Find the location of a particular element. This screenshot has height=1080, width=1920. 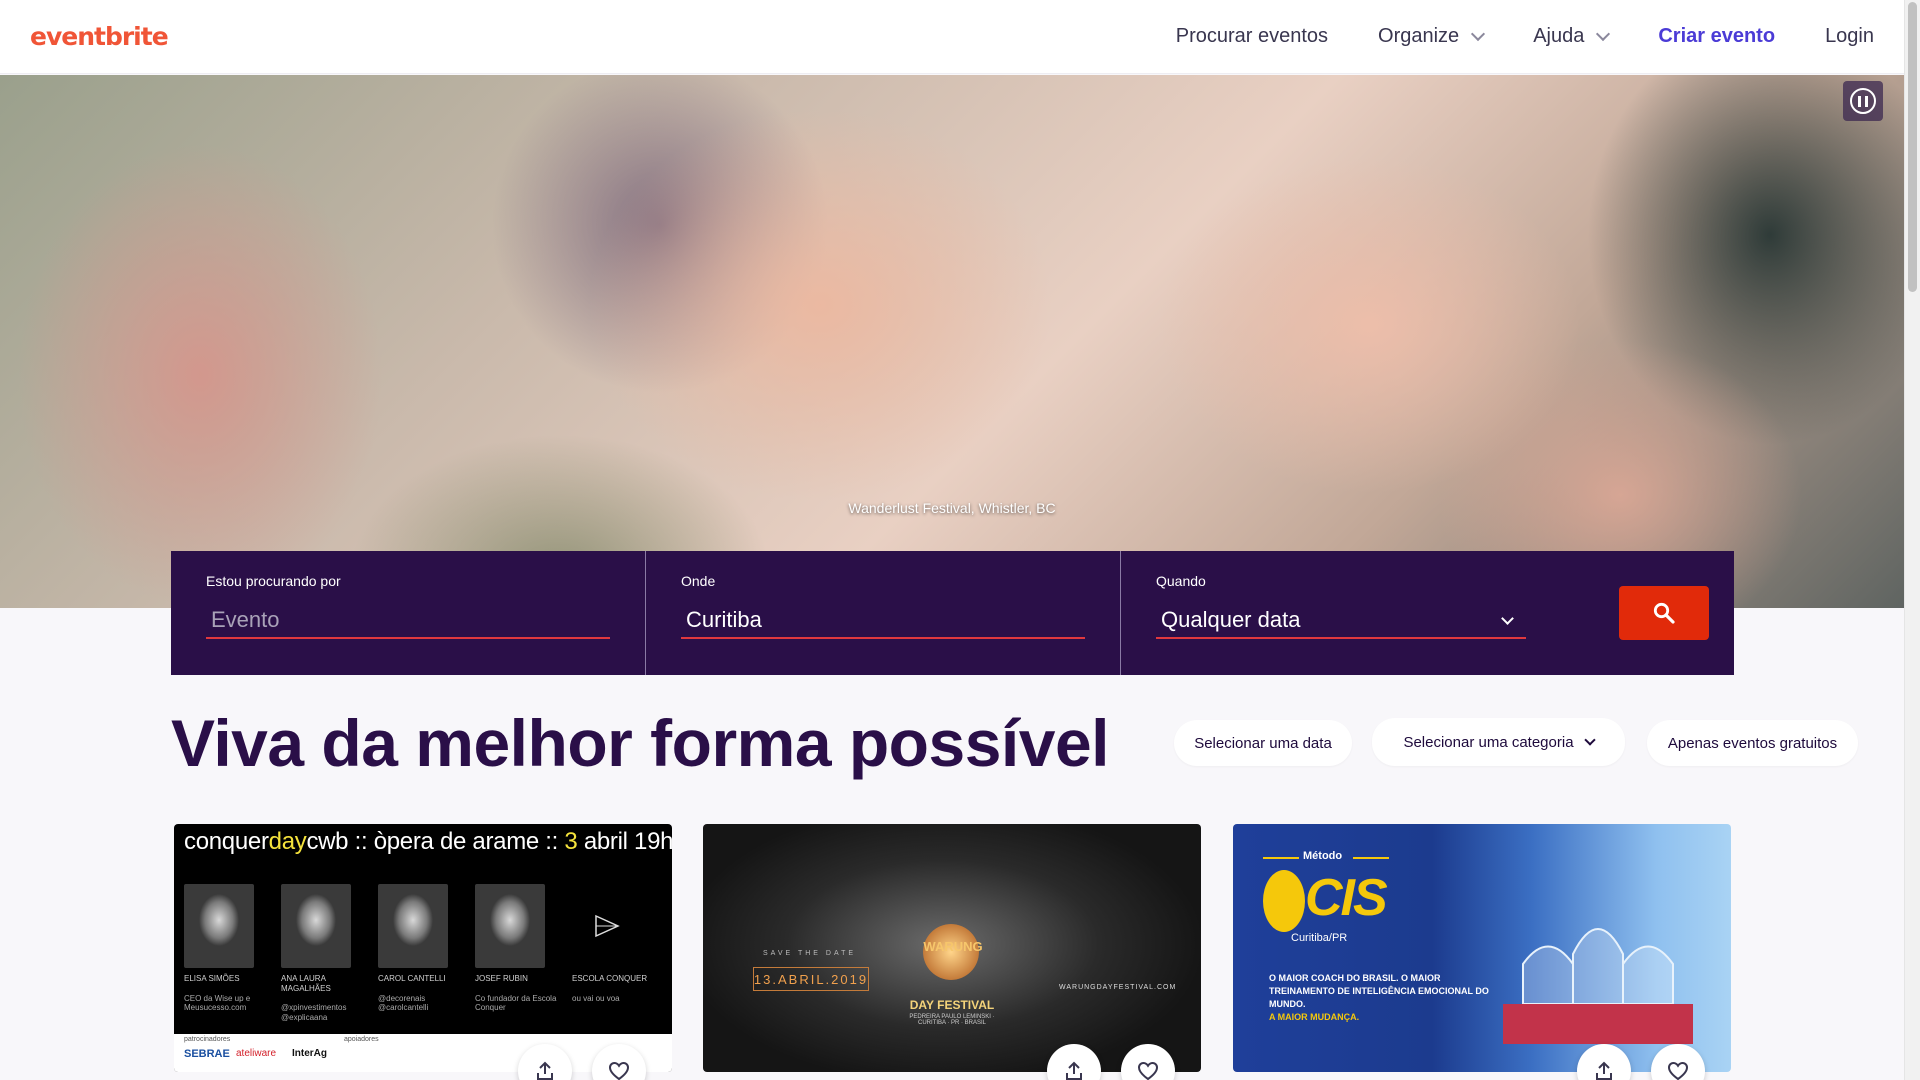

nav-help: Ajuda is located at coordinates (1572, 36).